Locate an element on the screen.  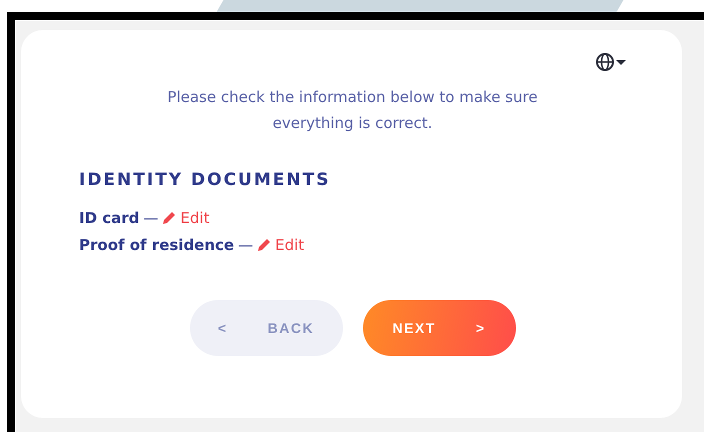
globe-icon is located at coordinates (611, 62).